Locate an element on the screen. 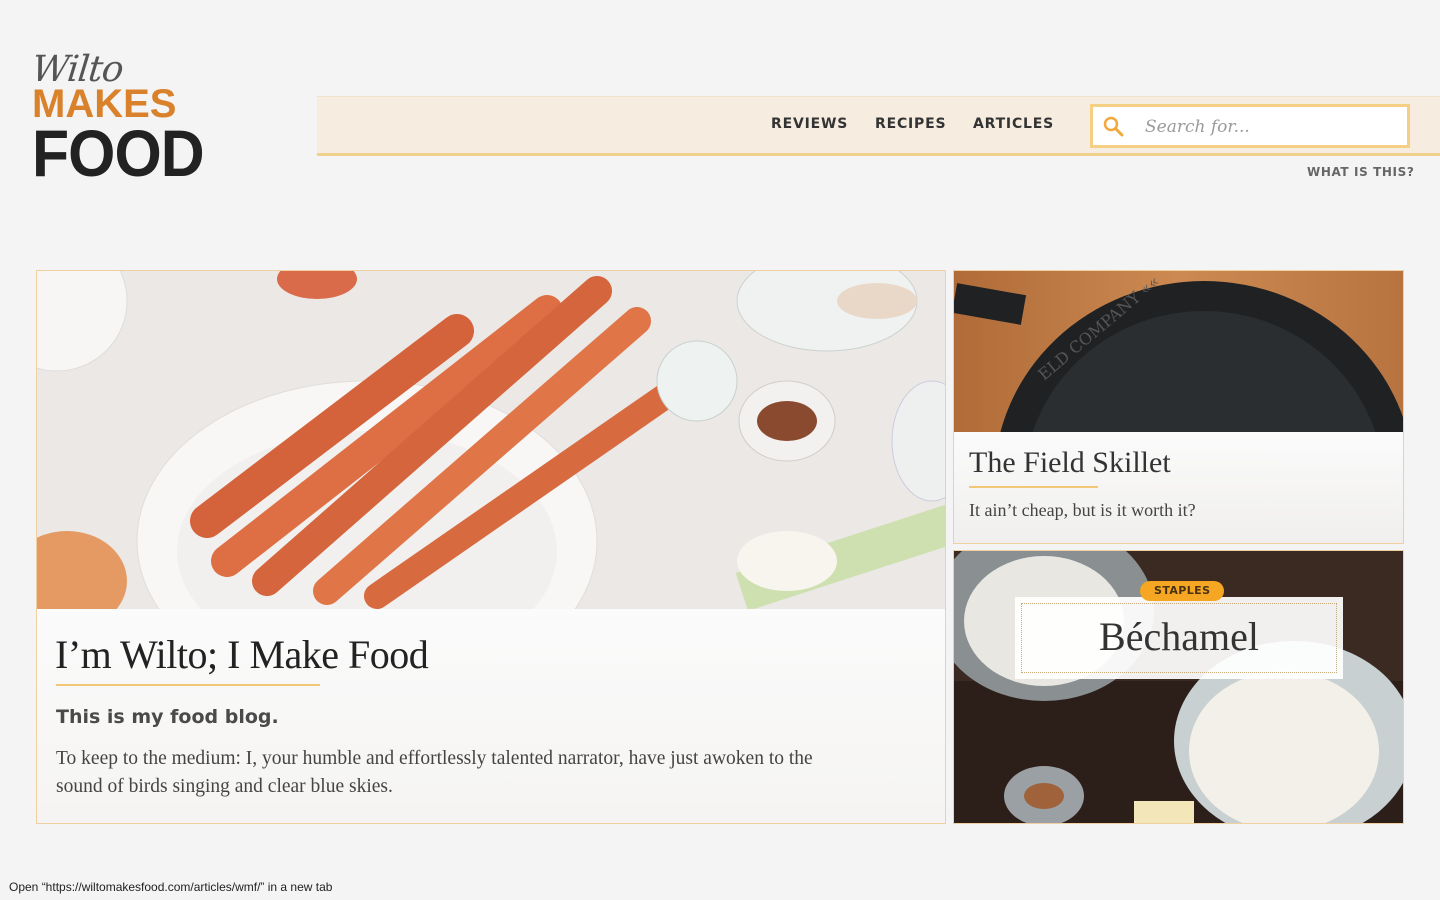  search-input is located at coordinates (1270, 127).